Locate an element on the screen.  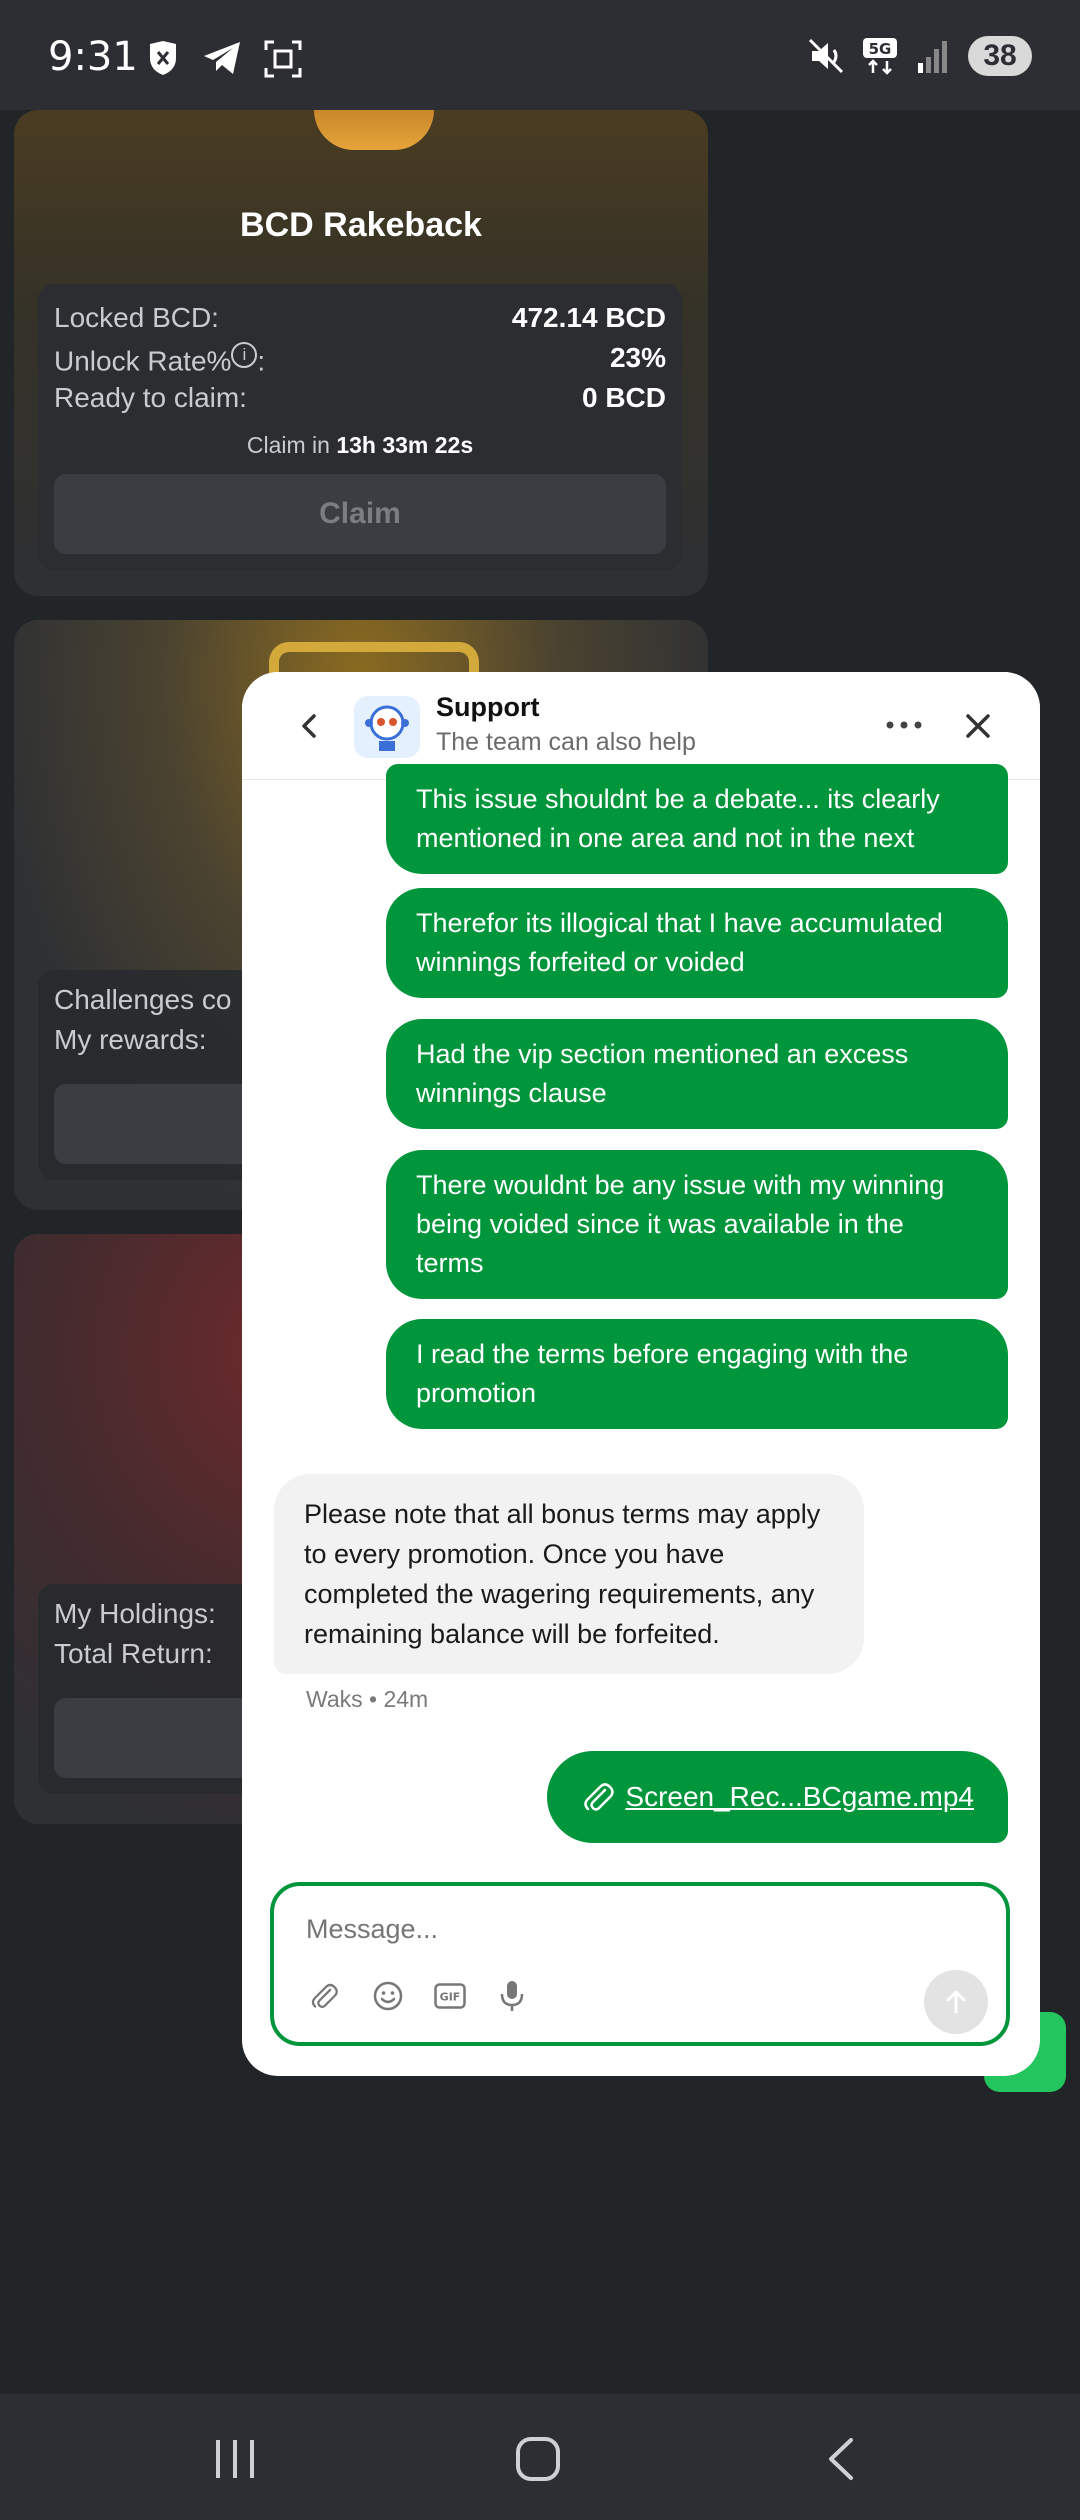
voice-button is located at coordinates (512, 1996).